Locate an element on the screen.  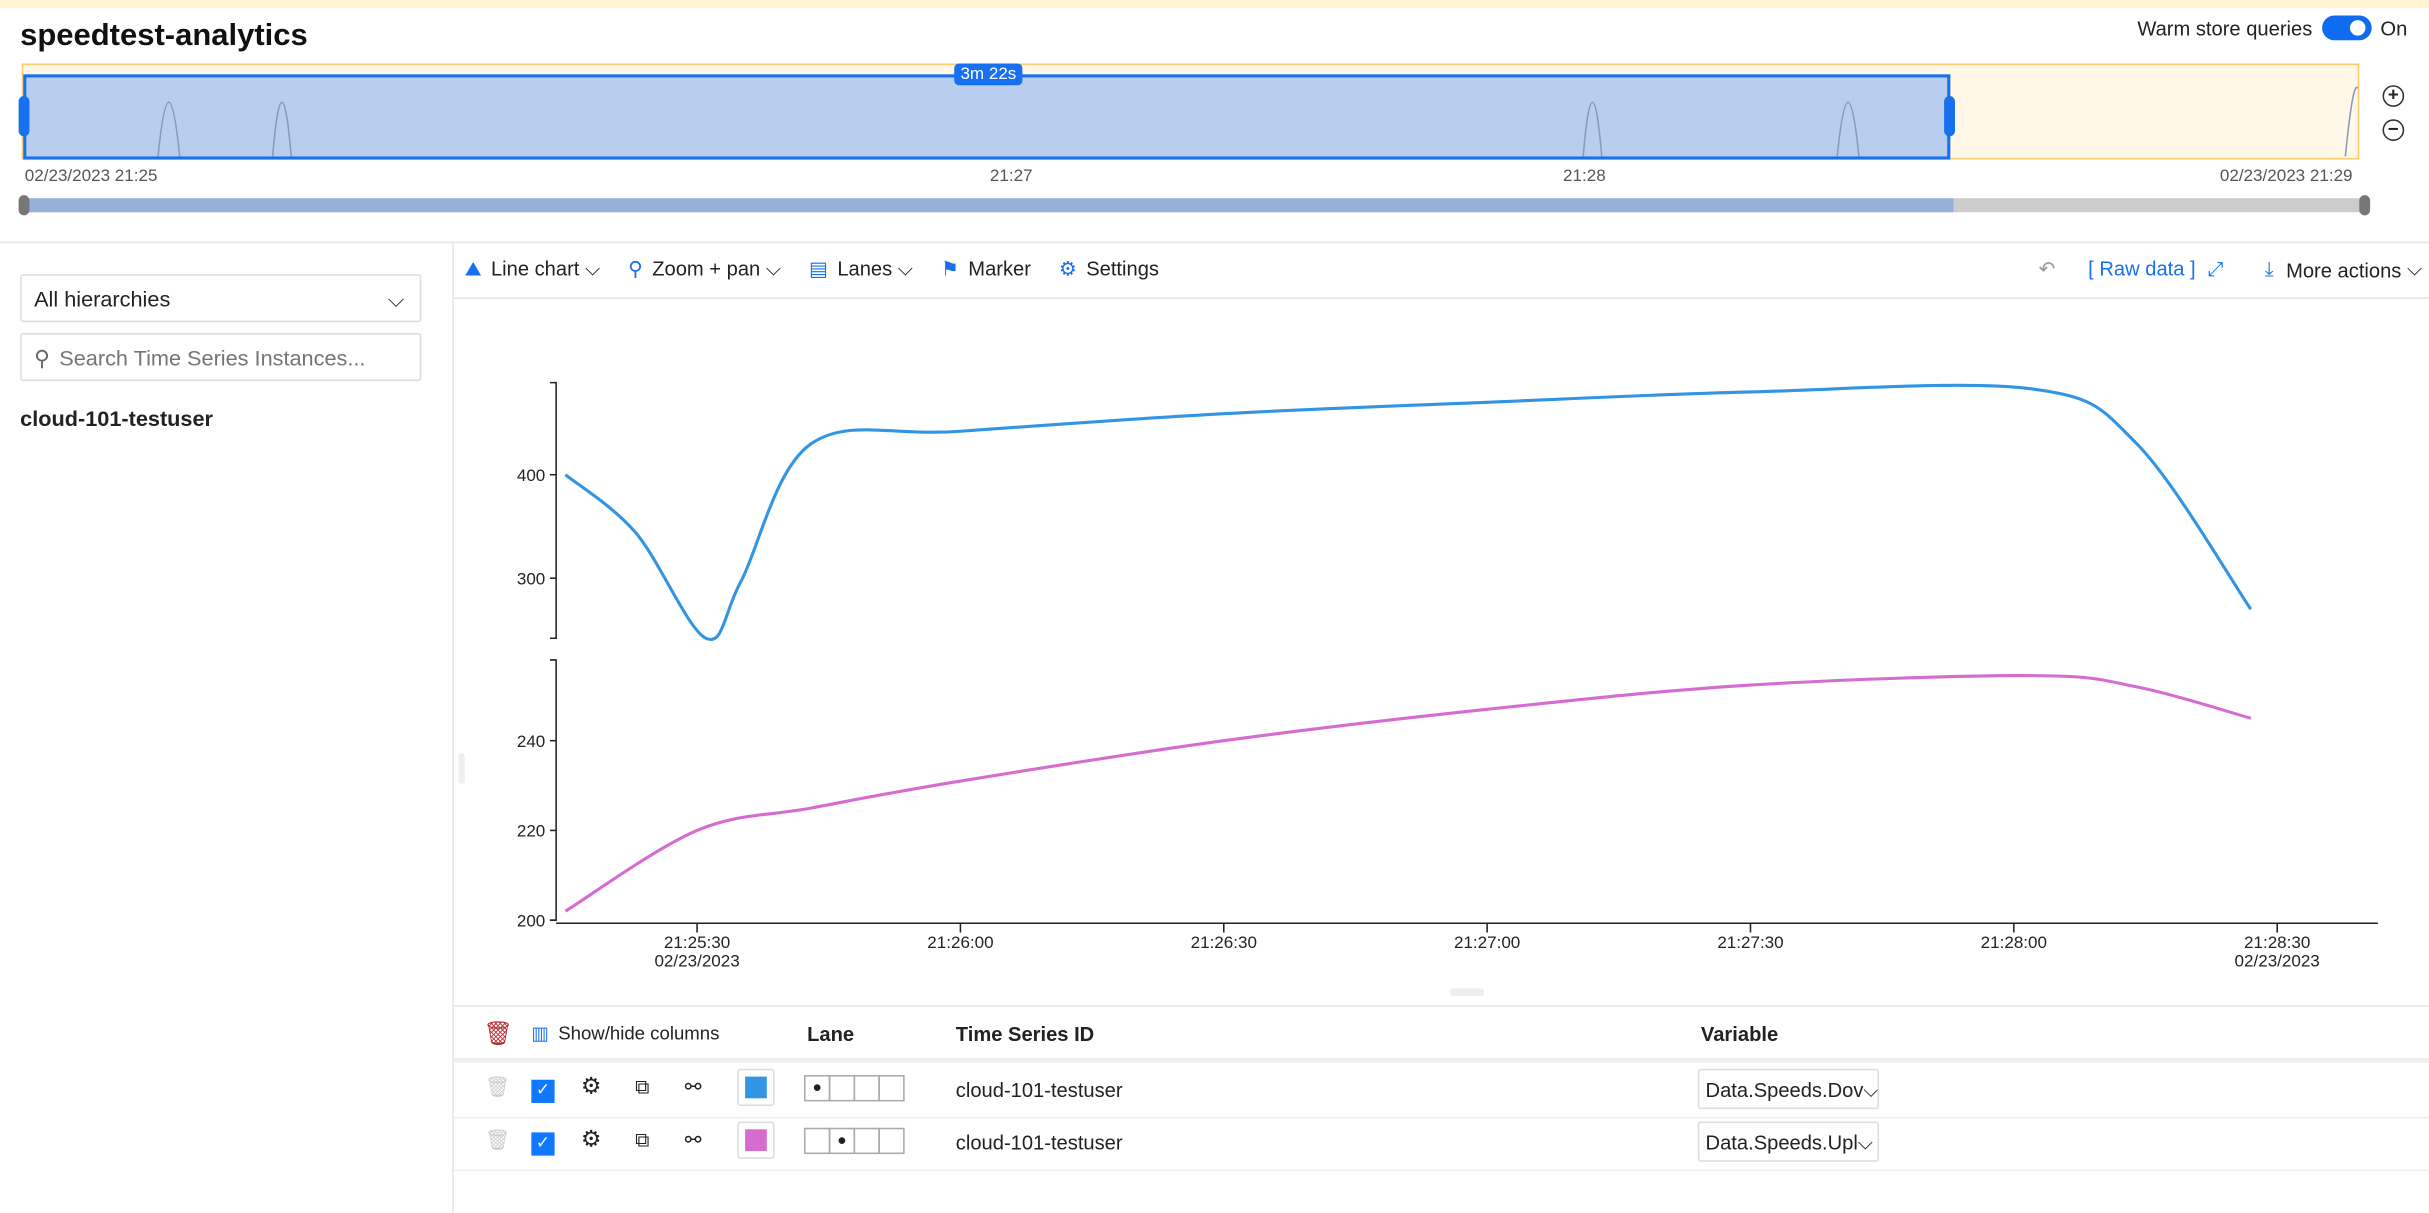
range-start-handle is located at coordinates (24, 116).